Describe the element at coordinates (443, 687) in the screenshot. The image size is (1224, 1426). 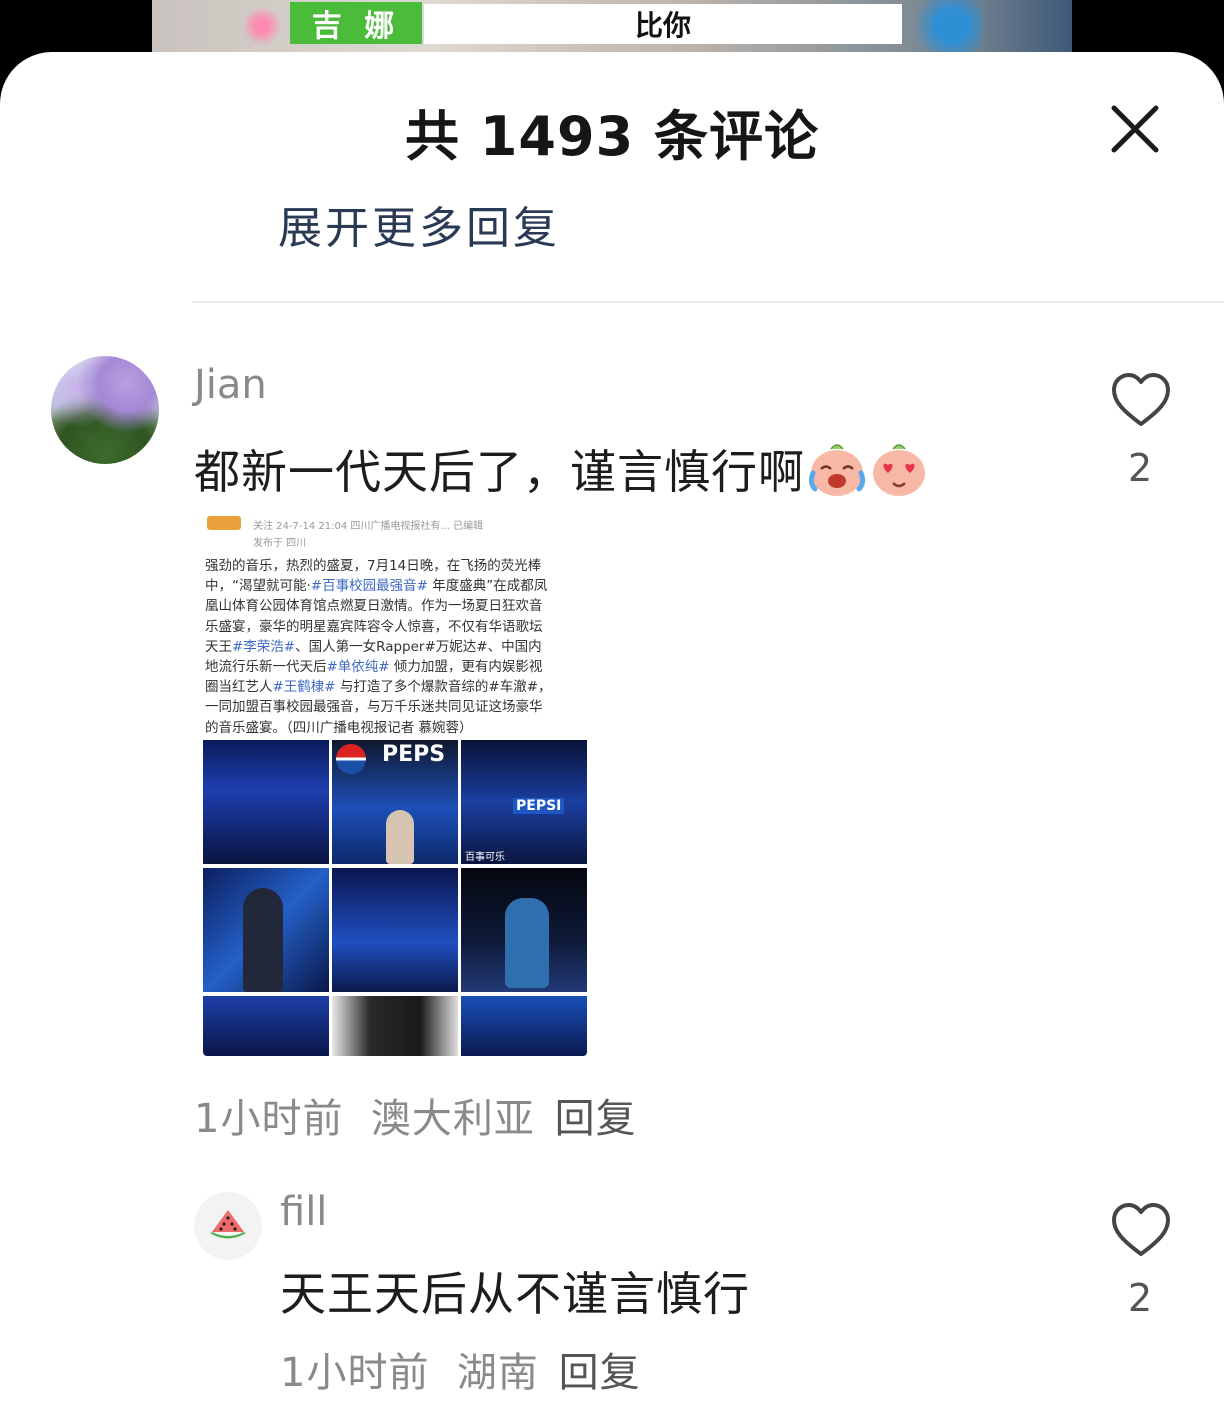
I see `article-text: 与打造了多个爆款音综的#车澈#，` at that location.